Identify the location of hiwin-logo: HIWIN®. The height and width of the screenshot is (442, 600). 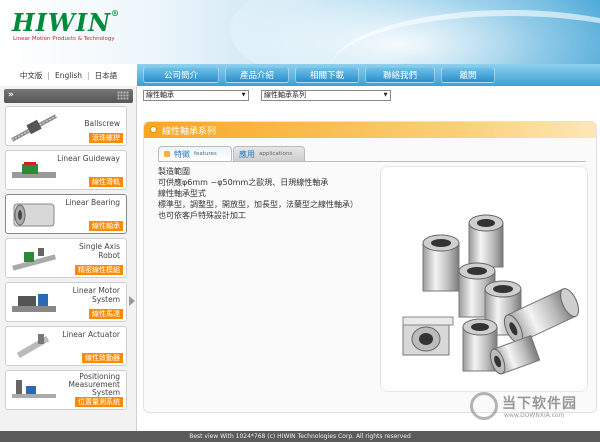
(66, 22).